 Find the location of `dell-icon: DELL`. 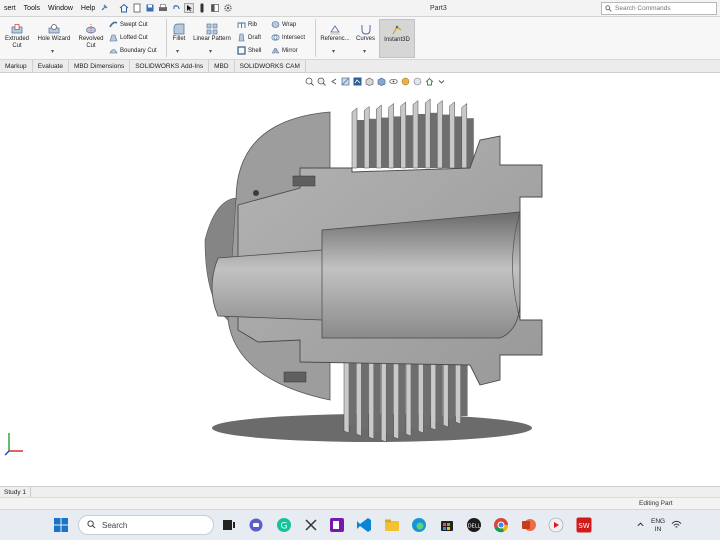

dell-icon: DELL is located at coordinates (474, 525).